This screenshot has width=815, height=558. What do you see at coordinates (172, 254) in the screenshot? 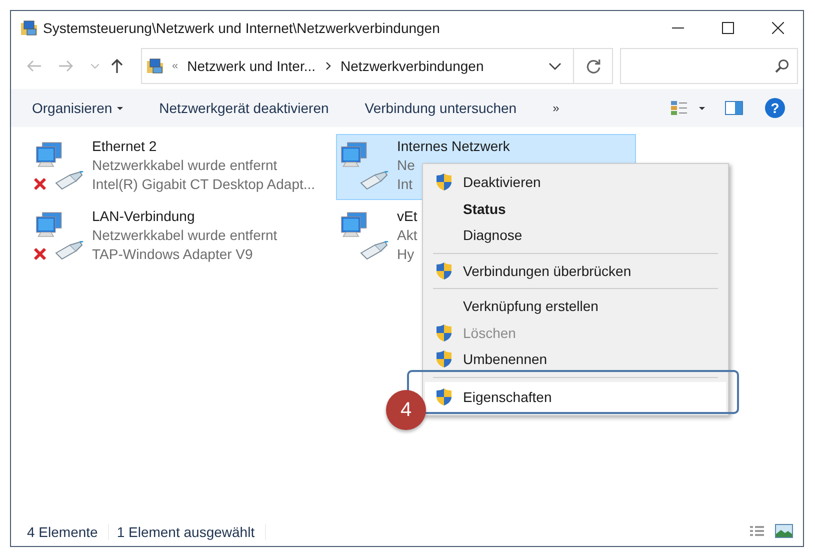
I see `adapter-name: TAP-Windows Adapter V9` at bounding box center [172, 254].